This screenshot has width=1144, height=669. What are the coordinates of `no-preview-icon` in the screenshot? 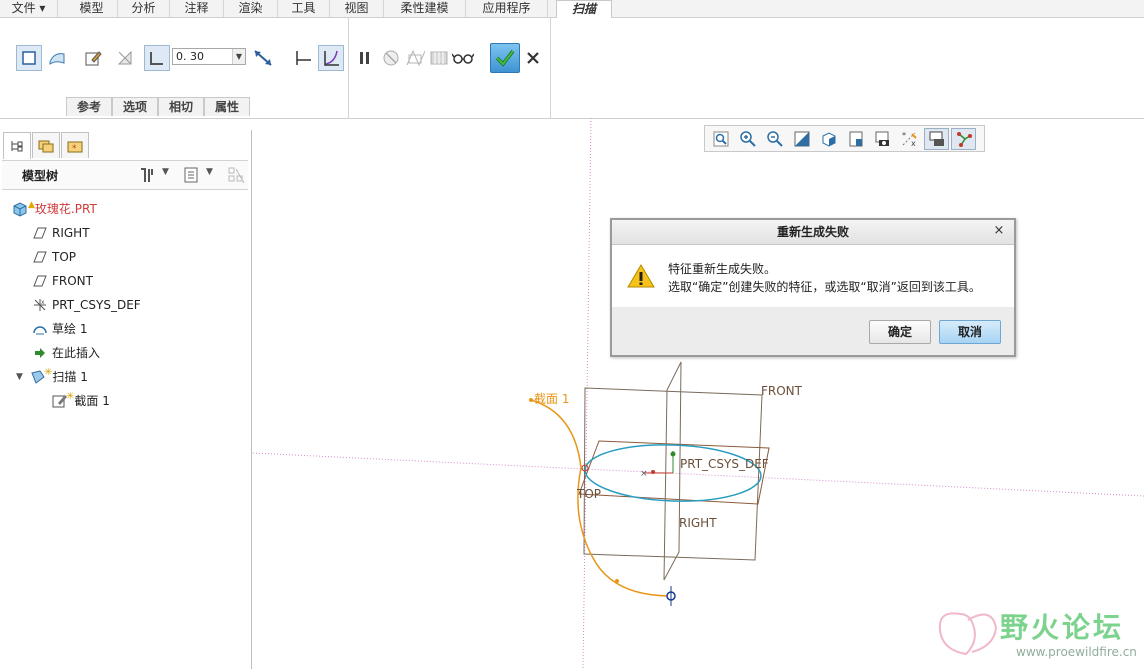 It's located at (391, 58).